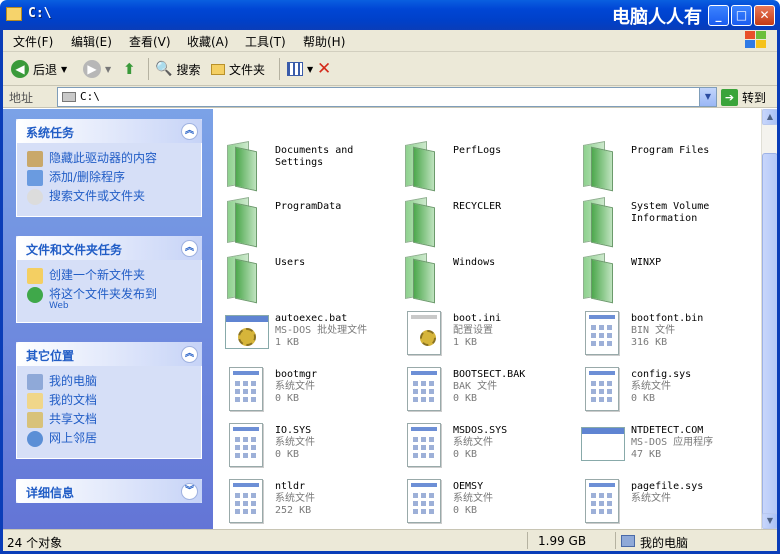 This screenshot has height=554, width=780. What do you see at coordinates (473, 442) in the screenshot?
I see `file-type: 系统文件` at bounding box center [473, 442].